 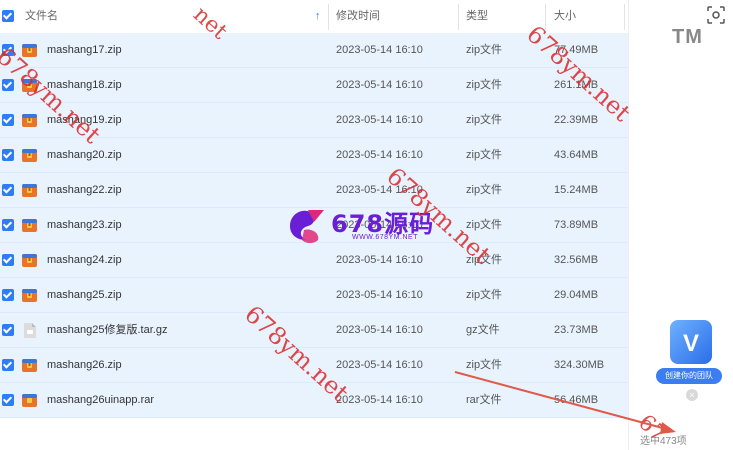 I want to click on brand-logo-icon, so click(x=307, y=226).